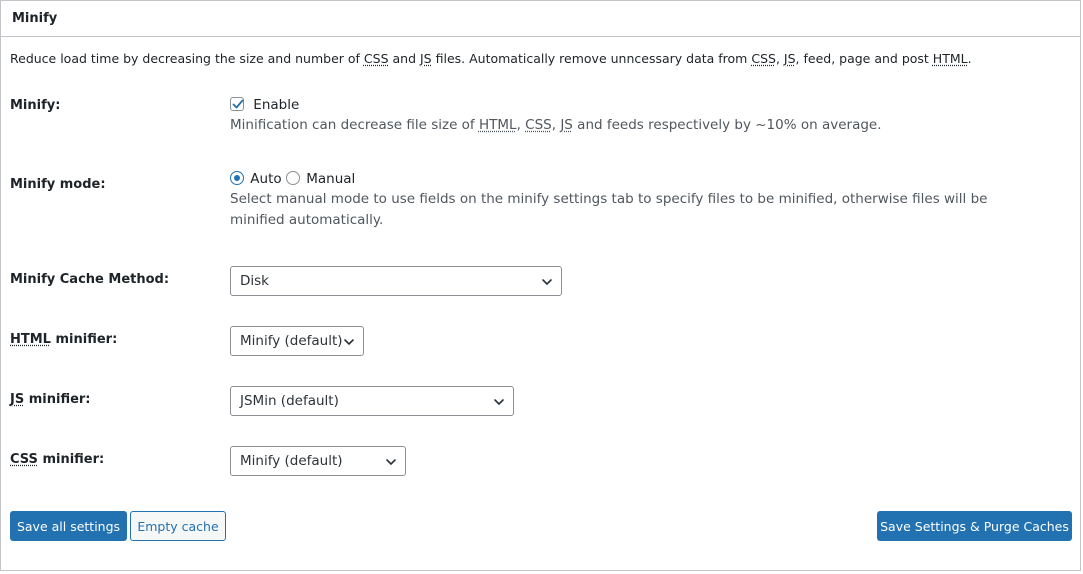  What do you see at coordinates (35, 105) in the screenshot?
I see `minify-label: Minify:` at bounding box center [35, 105].